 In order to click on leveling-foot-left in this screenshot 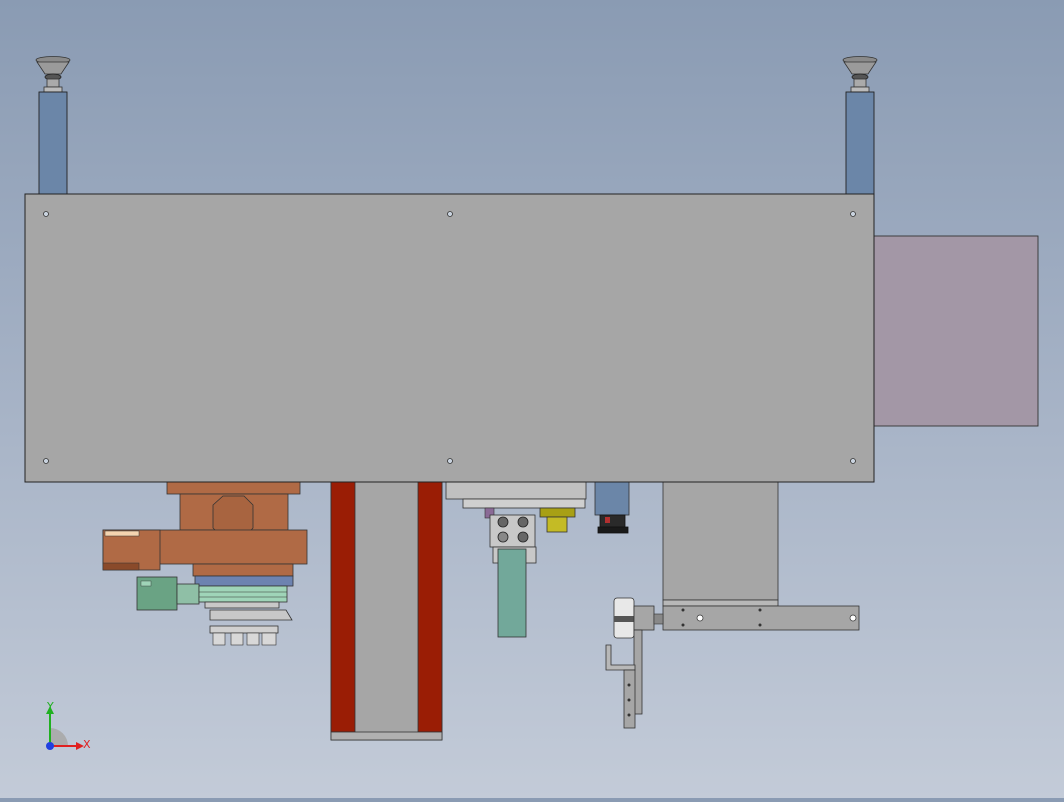, I will do `click(53, 125)`.